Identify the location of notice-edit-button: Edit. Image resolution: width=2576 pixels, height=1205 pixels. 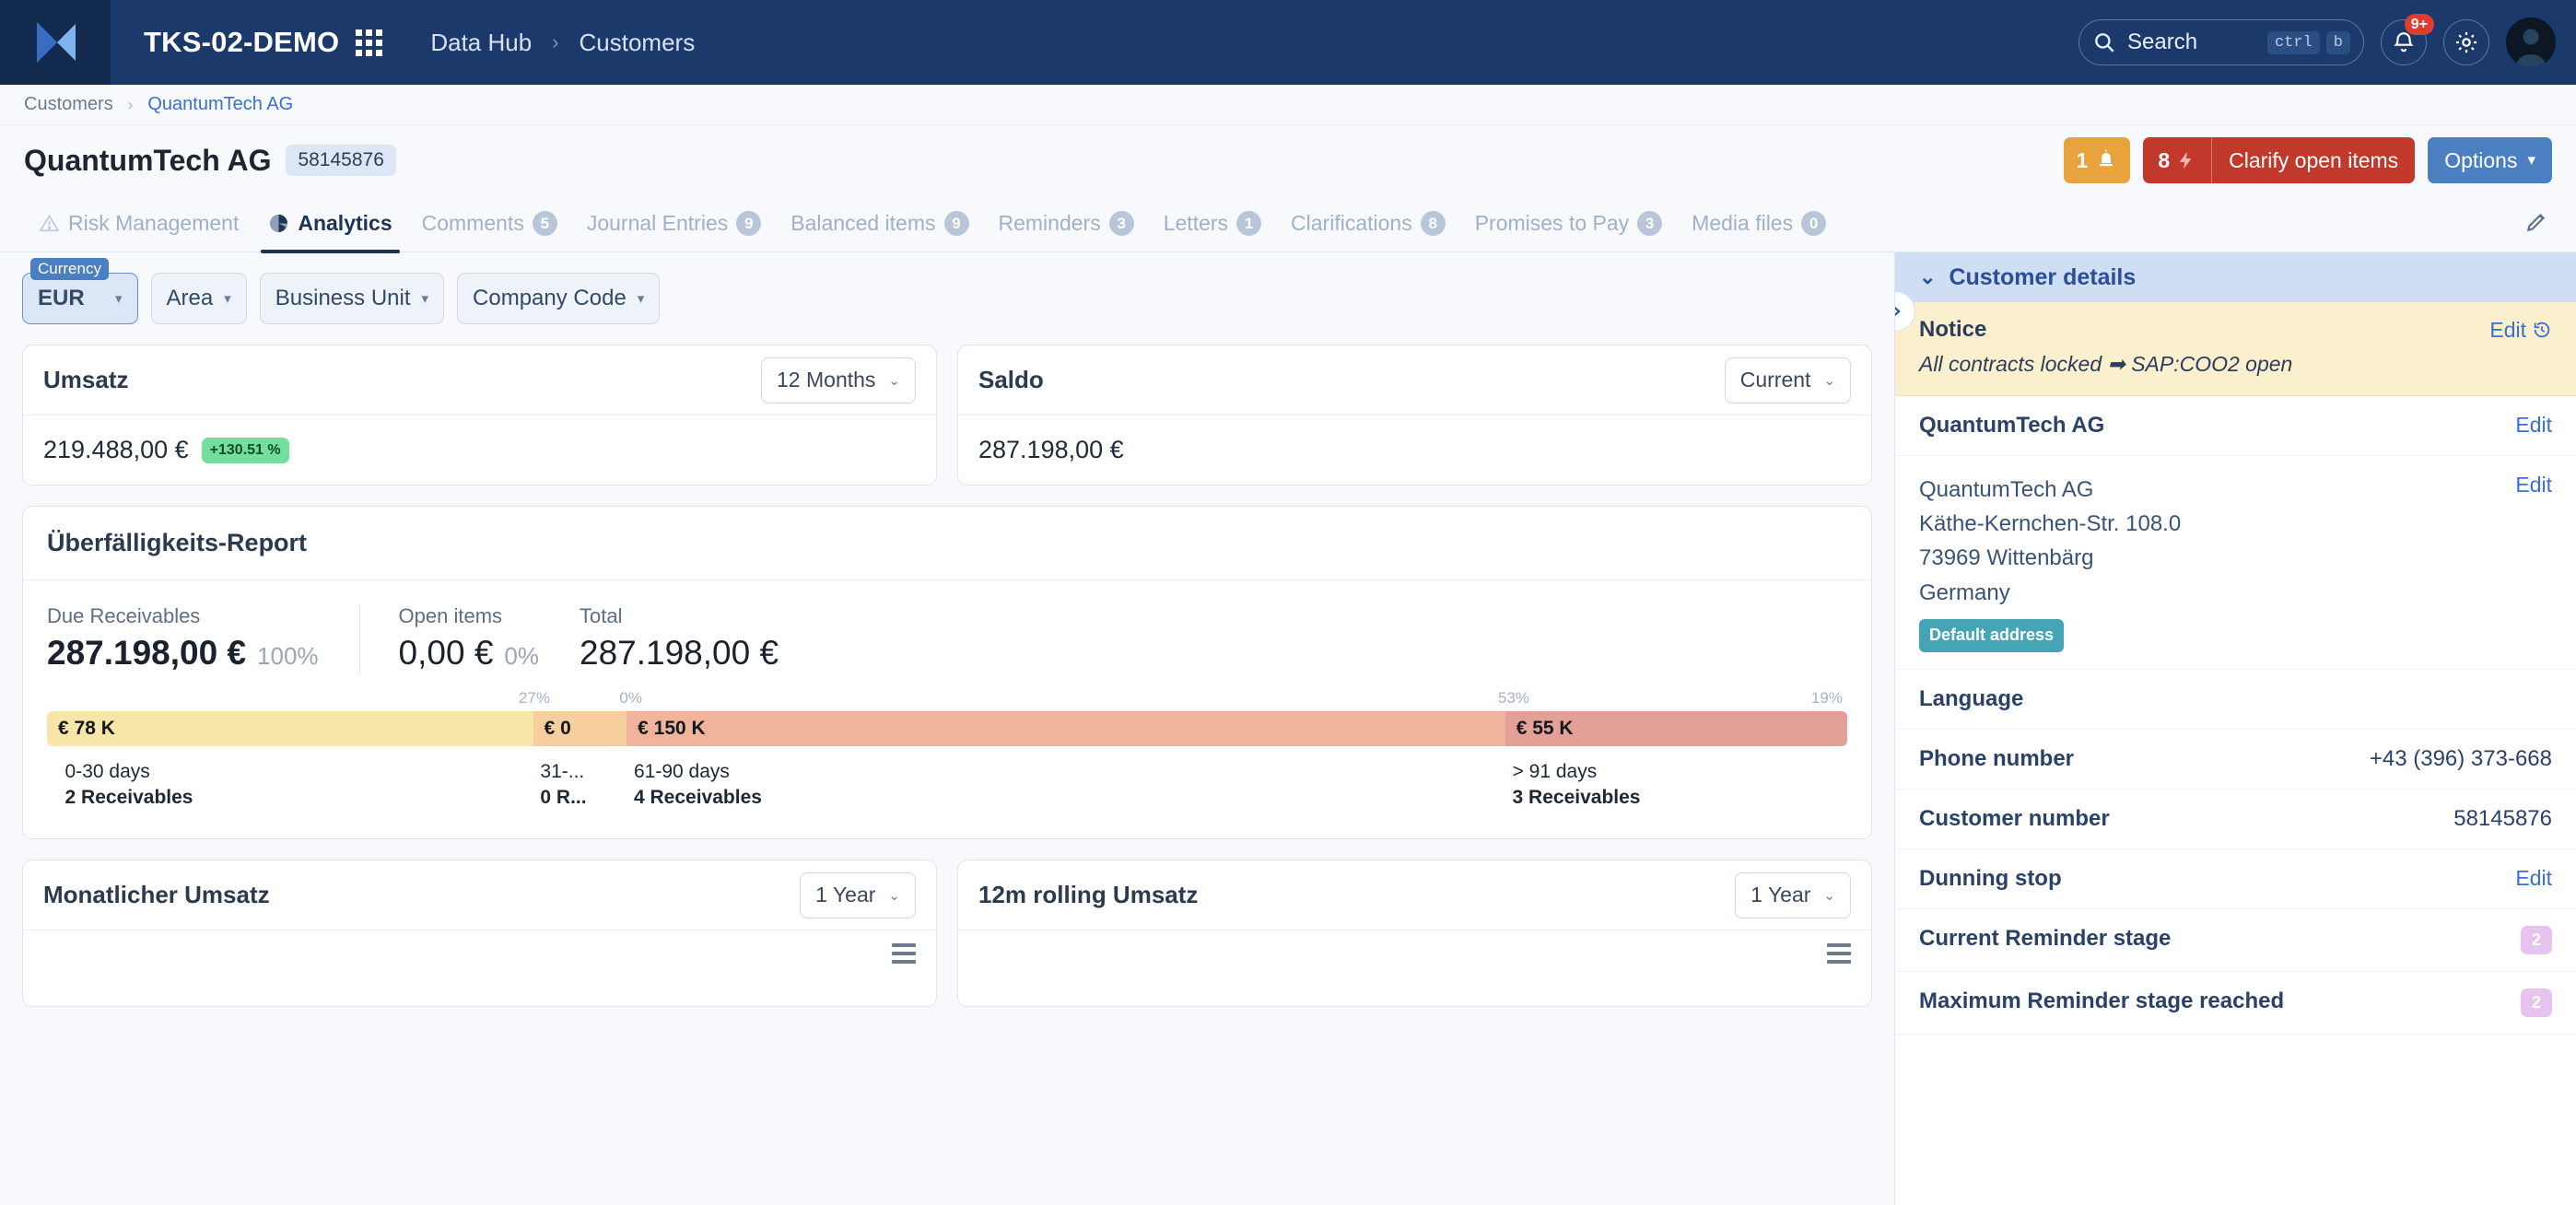
(2520, 330).